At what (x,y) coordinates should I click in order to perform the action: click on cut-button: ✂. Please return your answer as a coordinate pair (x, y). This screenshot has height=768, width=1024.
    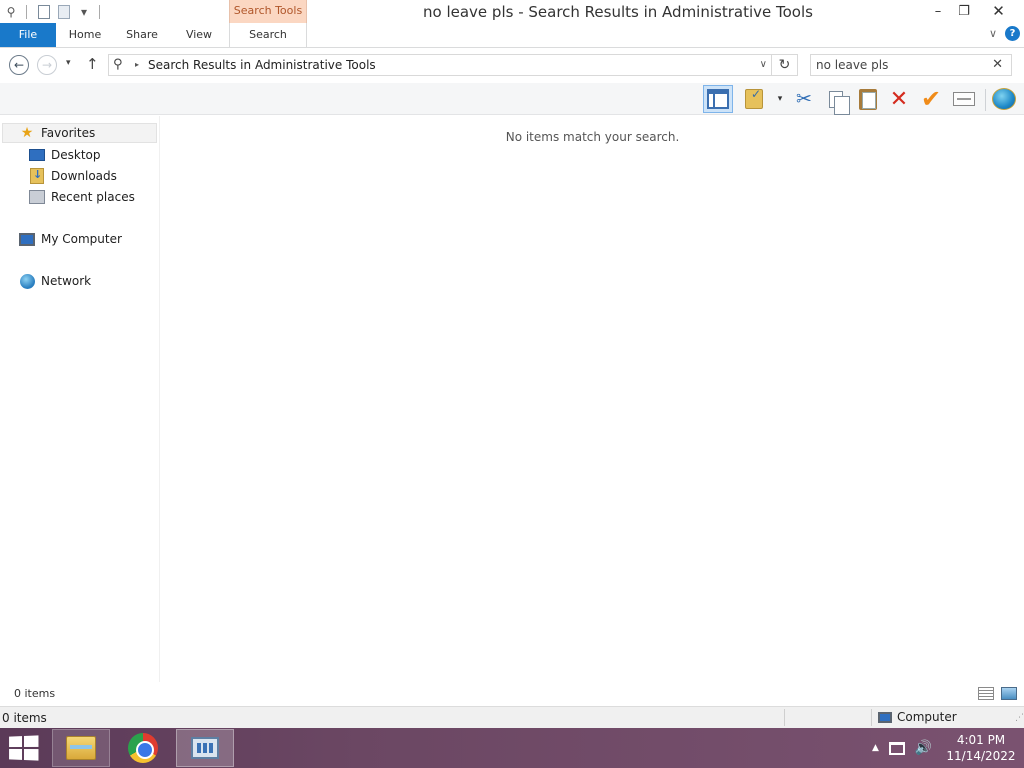
    Looking at the image, I should click on (804, 99).